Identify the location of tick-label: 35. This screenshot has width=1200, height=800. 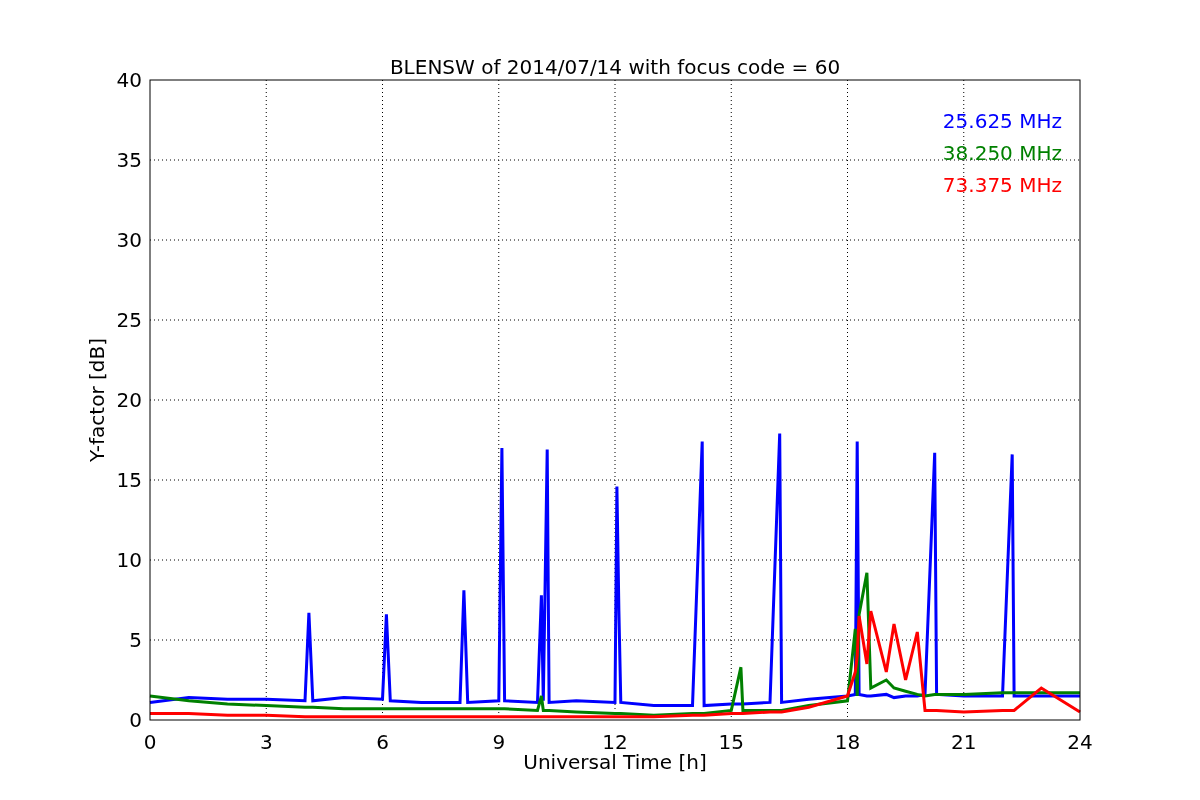
(129, 160).